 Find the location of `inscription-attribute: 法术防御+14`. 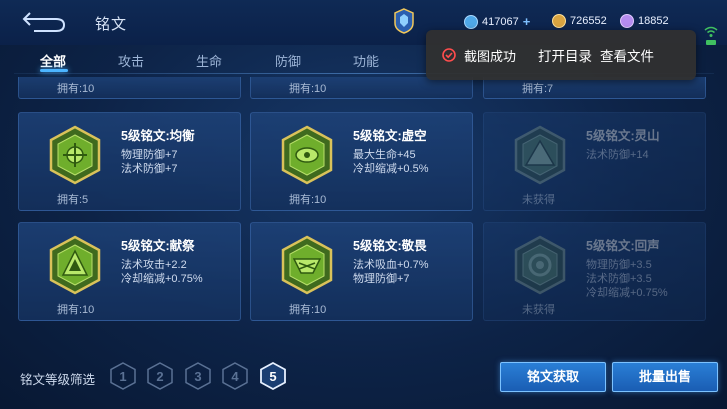

inscription-attribute: 法术防御+14 is located at coordinates (617, 155).